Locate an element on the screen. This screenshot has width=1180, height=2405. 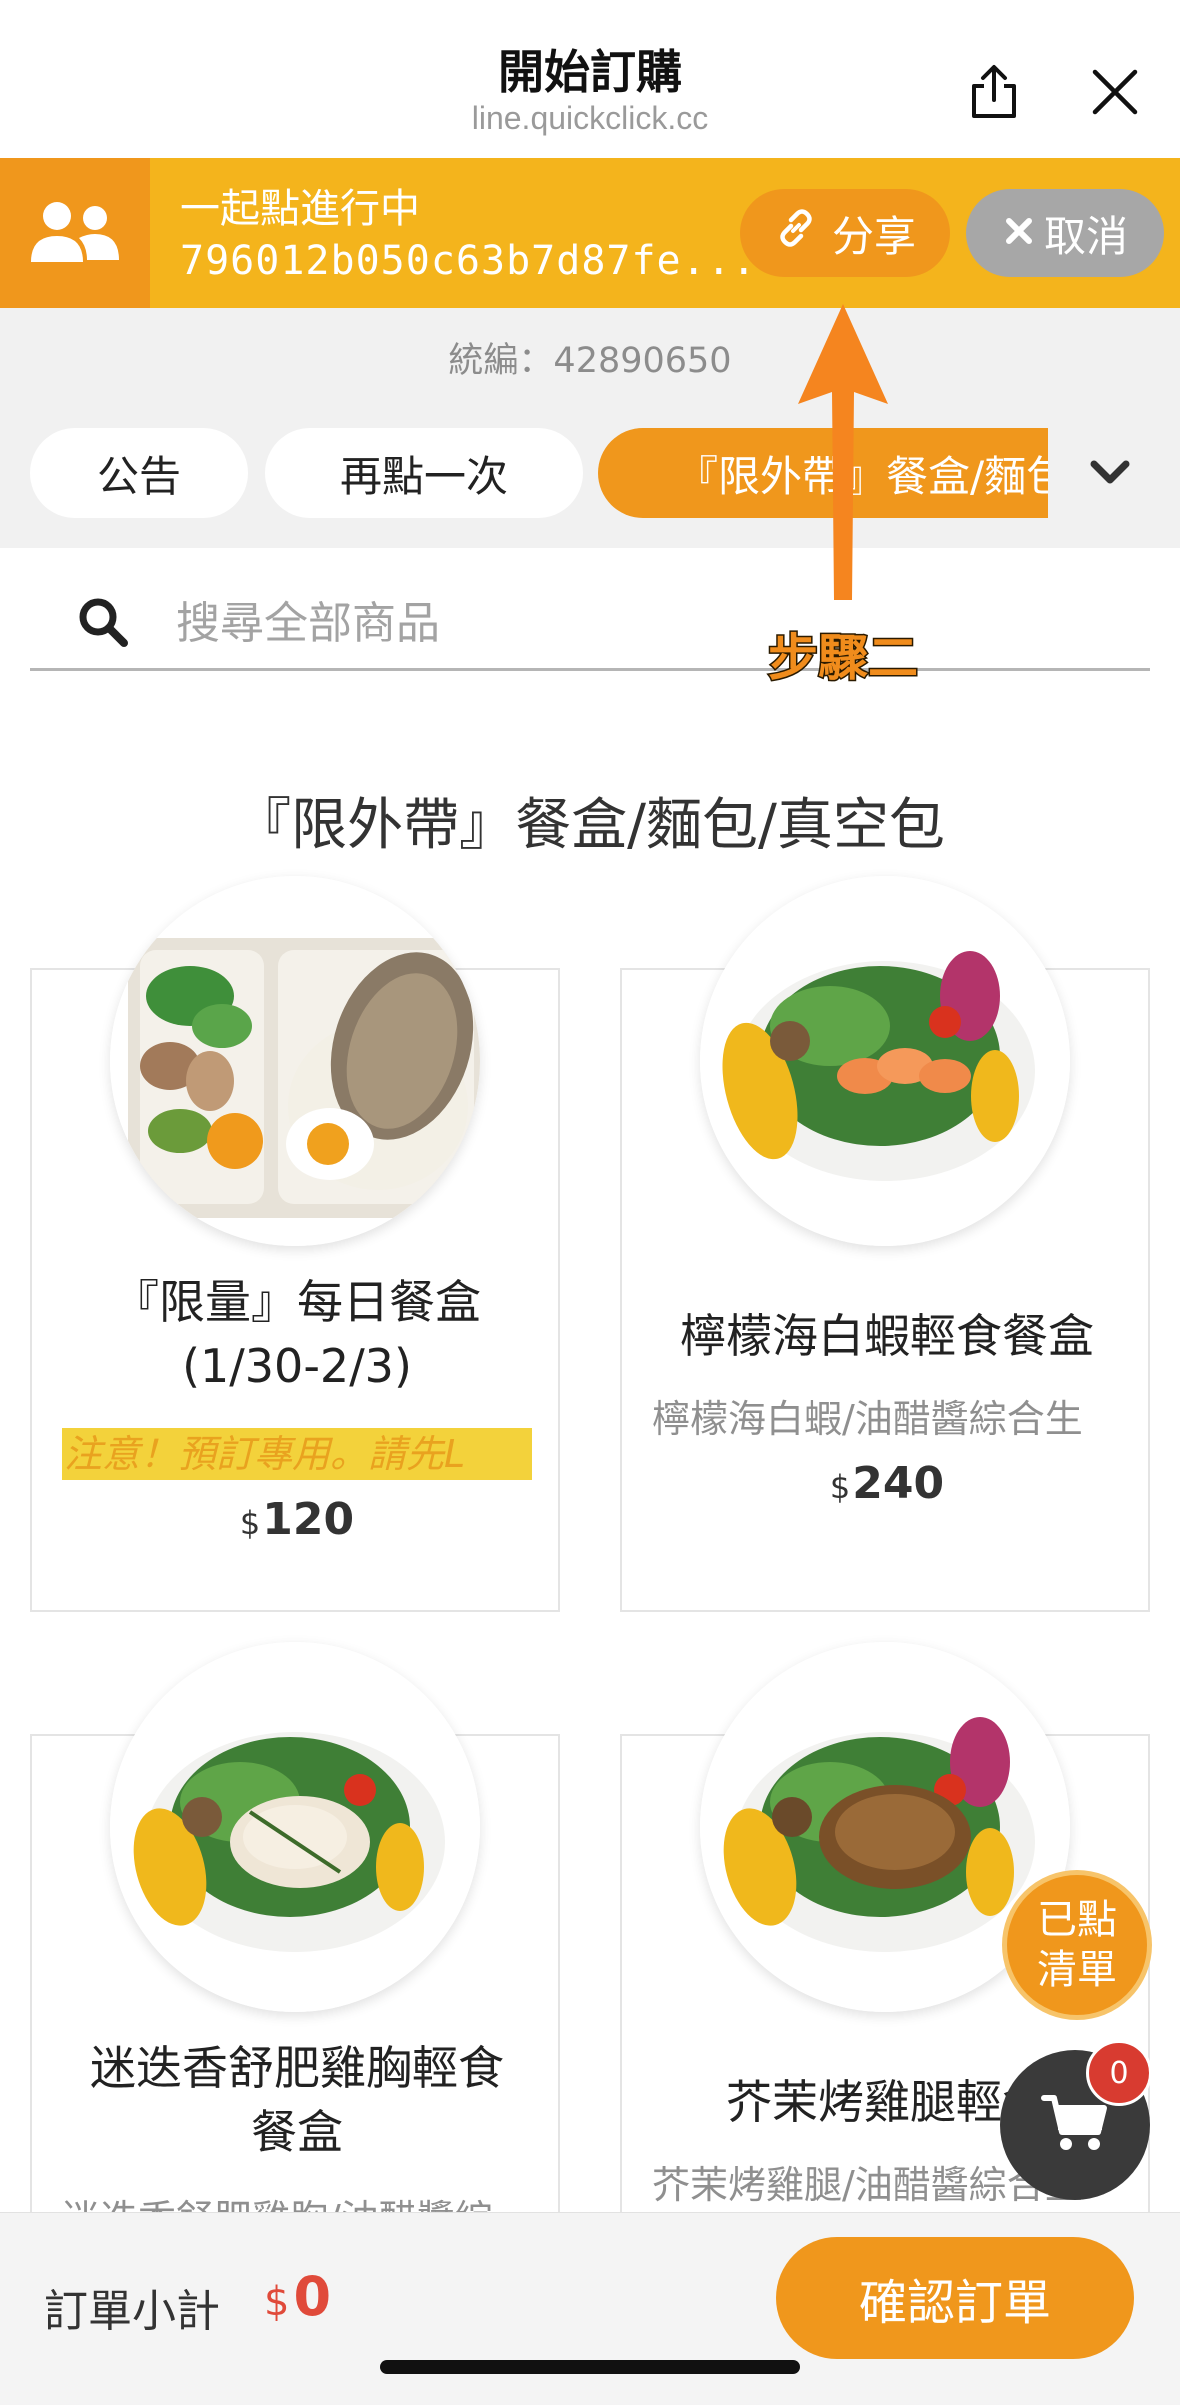
product-name: 迷迭香舒肥雞胸輕食 is located at coordinates (297, 2068).